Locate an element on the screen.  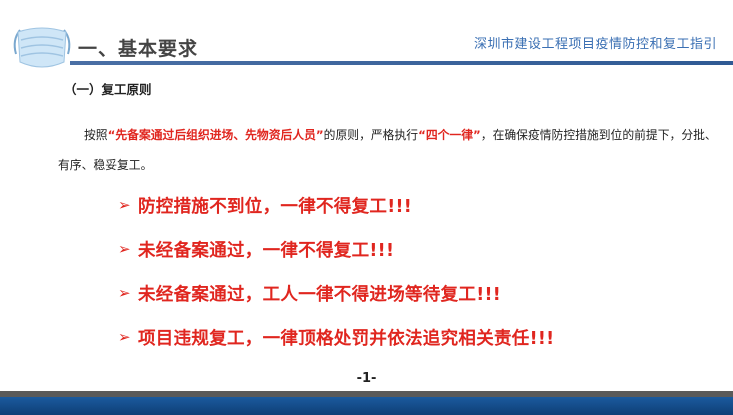
rule-text: 项目违规复工，一律顶格处罚并依法追究相关责任!!! is located at coordinates (346, 338).